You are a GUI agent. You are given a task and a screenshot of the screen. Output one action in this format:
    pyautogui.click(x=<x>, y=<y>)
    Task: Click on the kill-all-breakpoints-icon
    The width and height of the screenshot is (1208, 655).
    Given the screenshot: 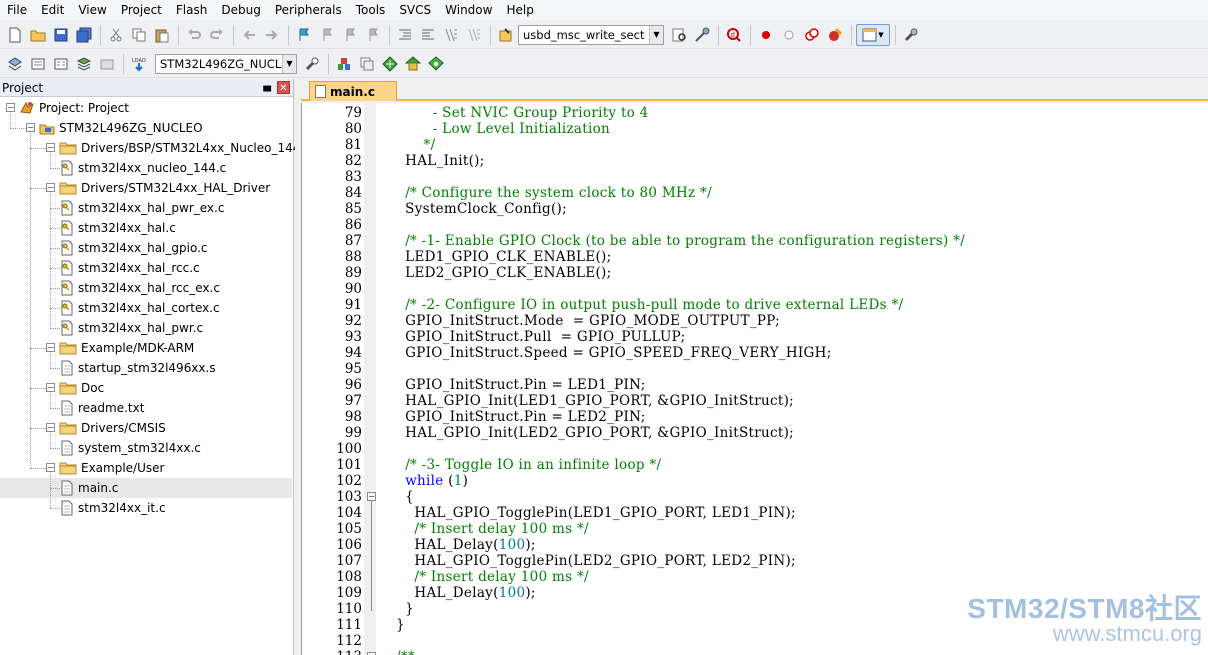 What is the action you would take?
    pyautogui.click(x=835, y=35)
    